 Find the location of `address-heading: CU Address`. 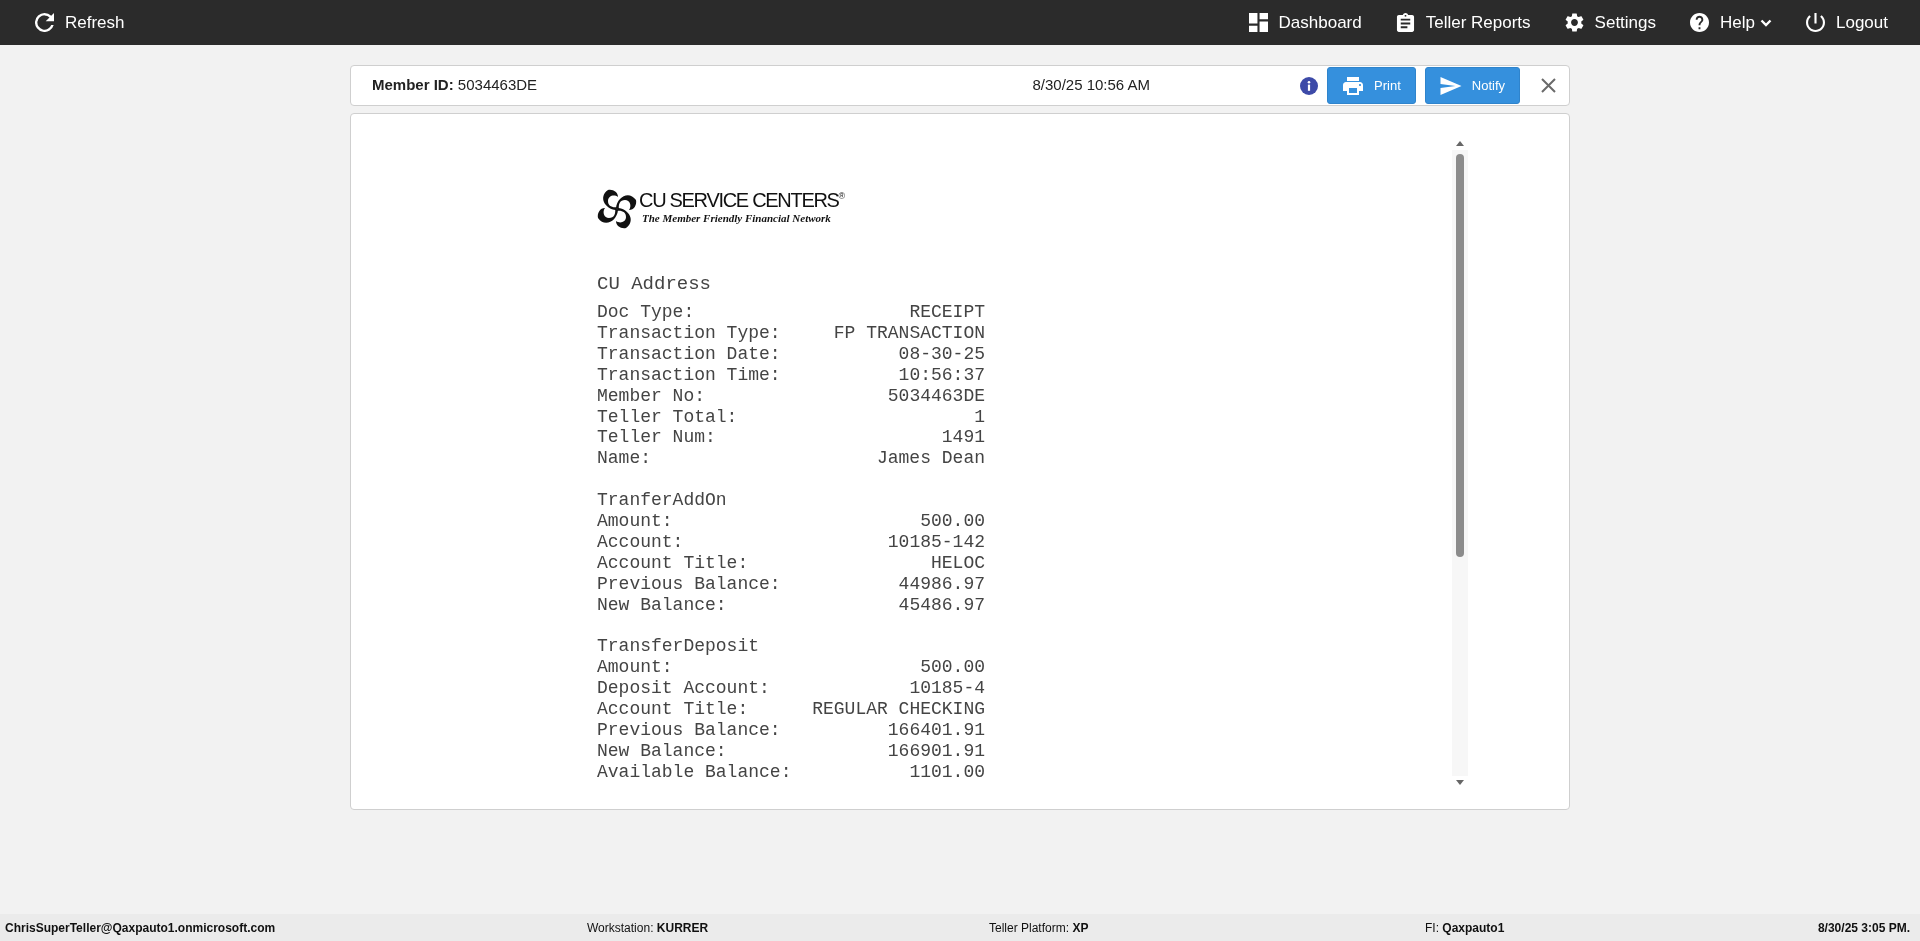

address-heading: CU Address is located at coordinates (654, 284).